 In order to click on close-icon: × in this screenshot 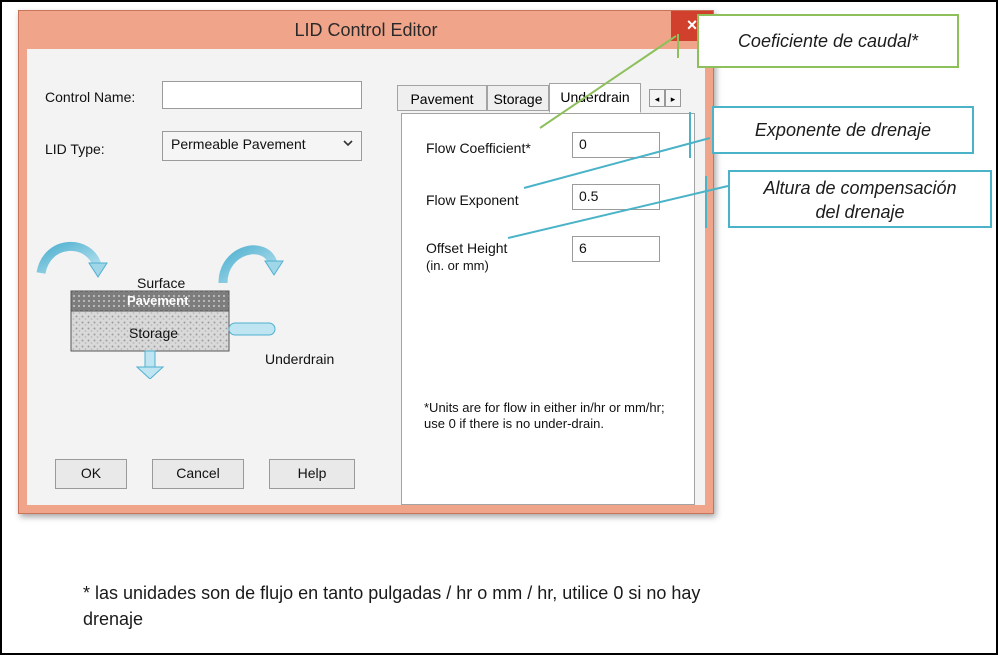, I will do `click(692, 25)`.